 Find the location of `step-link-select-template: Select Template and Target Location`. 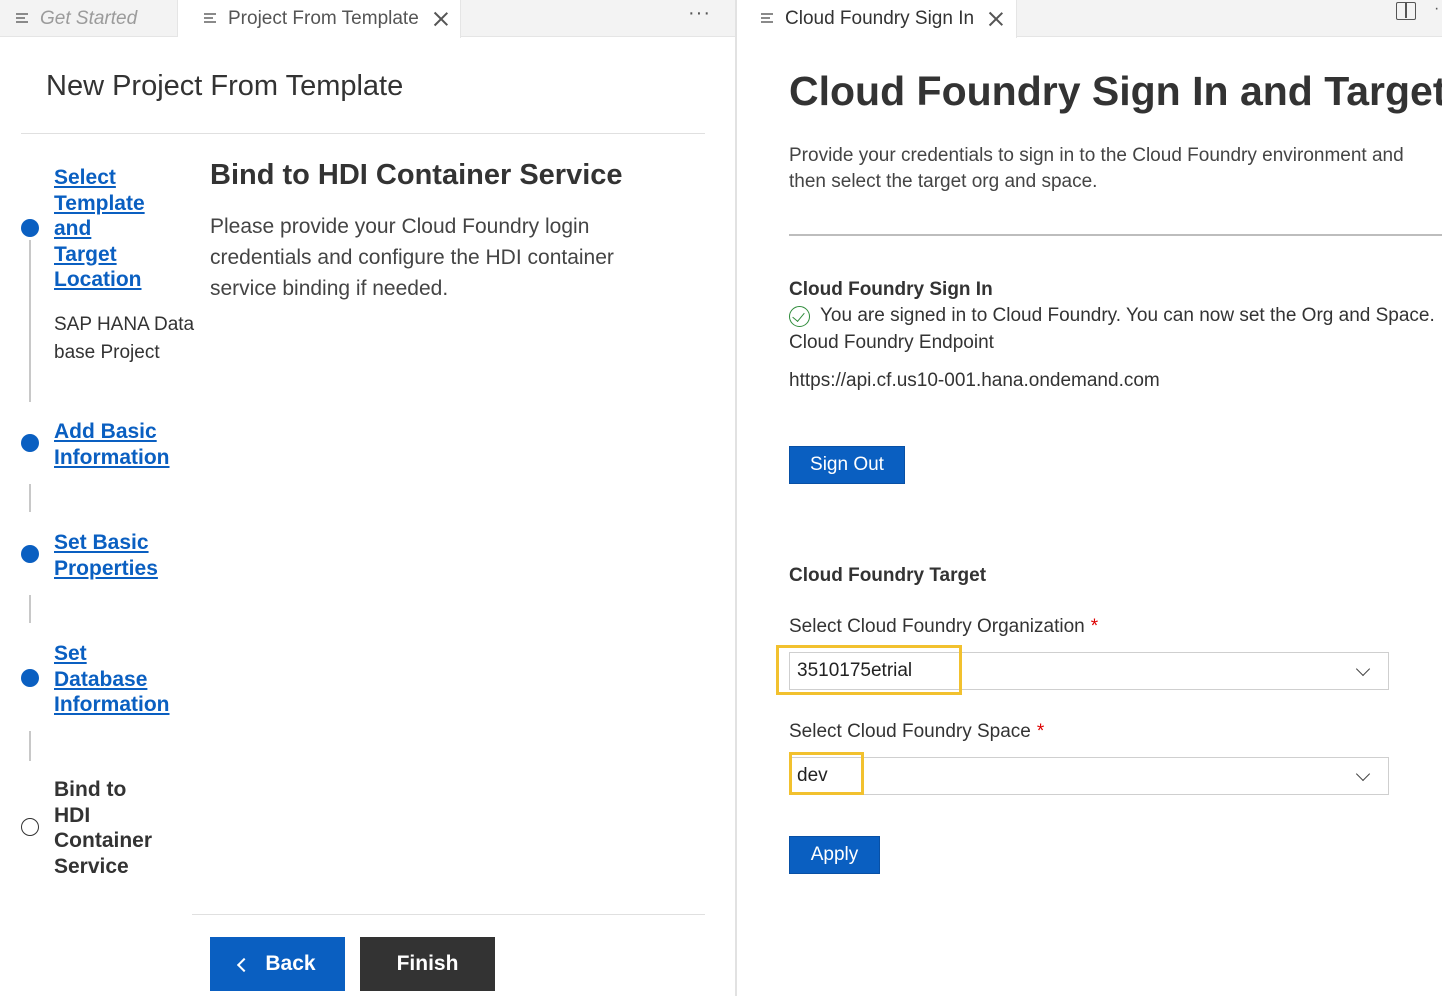

step-link-select-template: Select Template and Target Location is located at coordinates (99, 229).